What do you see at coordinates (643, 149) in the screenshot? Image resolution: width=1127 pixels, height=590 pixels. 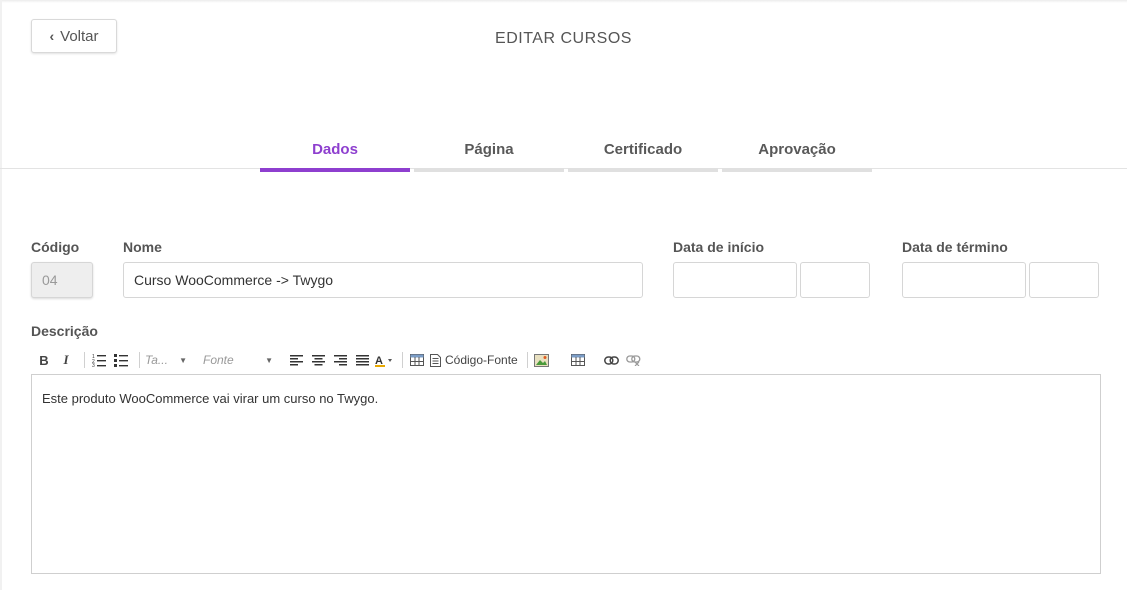 I see `tab-certificado-label: Certificado` at bounding box center [643, 149].